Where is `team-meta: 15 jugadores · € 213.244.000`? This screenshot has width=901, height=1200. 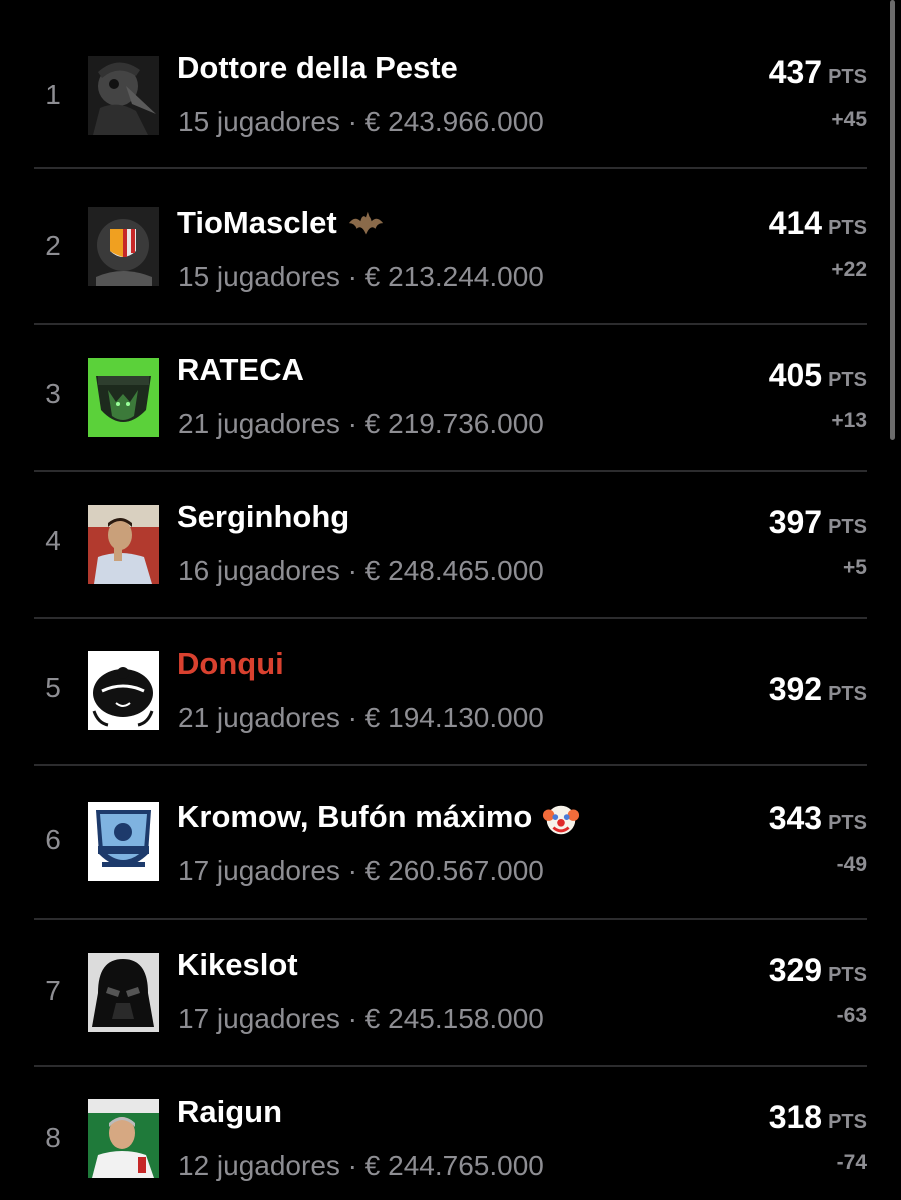
team-meta: 15 jugadores · € 213.244.000 is located at coordinates (361, 276).